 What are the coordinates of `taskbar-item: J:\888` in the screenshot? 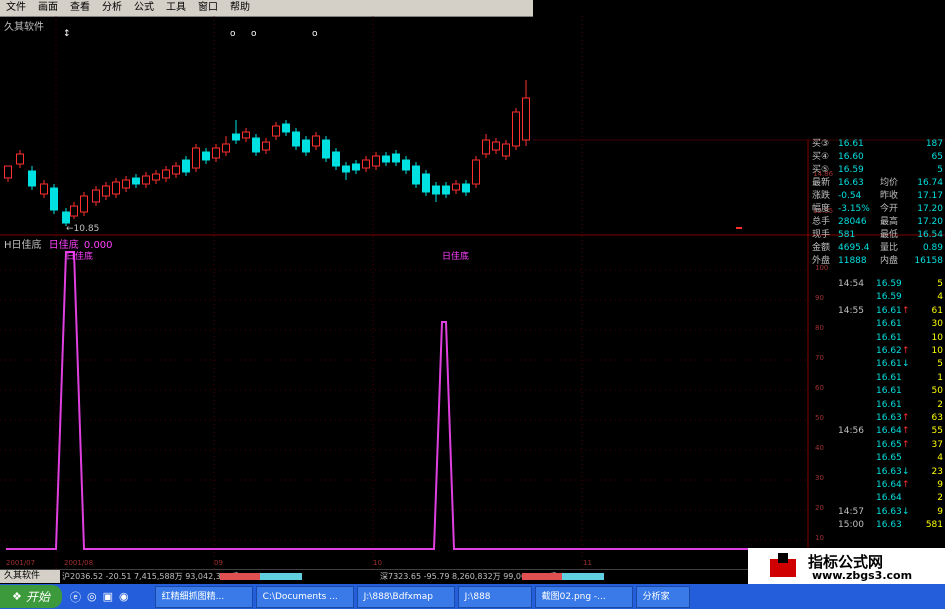 It's located at (494, 596).